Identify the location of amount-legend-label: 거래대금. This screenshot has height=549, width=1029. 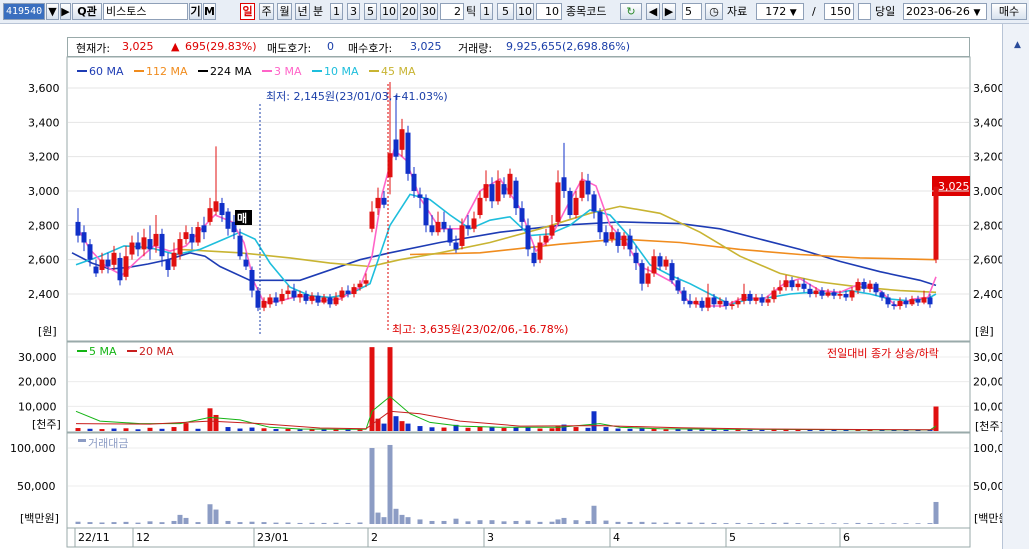
(108, 443).